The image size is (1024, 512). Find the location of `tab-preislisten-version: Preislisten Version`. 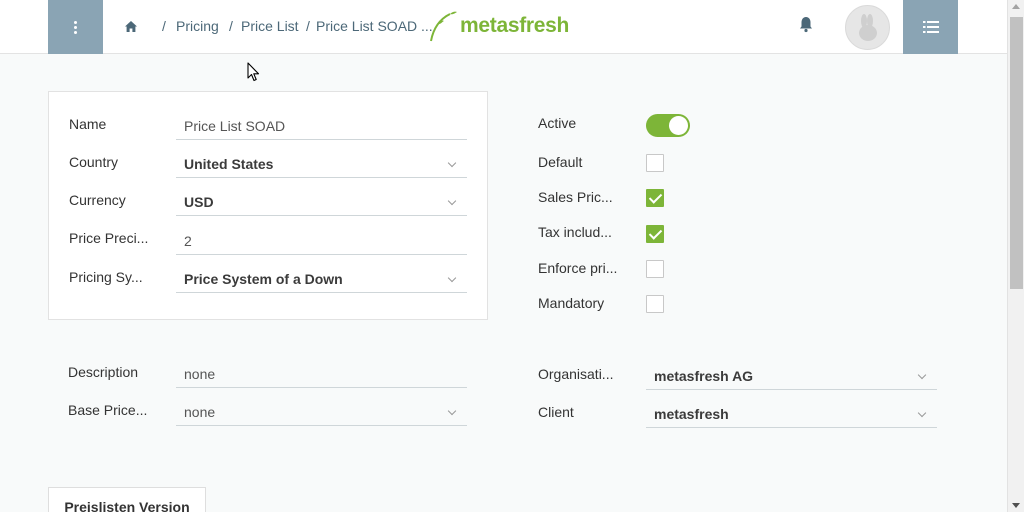

tab-preislisten-version: Preislisten Version is located at coordinates (127, 499).